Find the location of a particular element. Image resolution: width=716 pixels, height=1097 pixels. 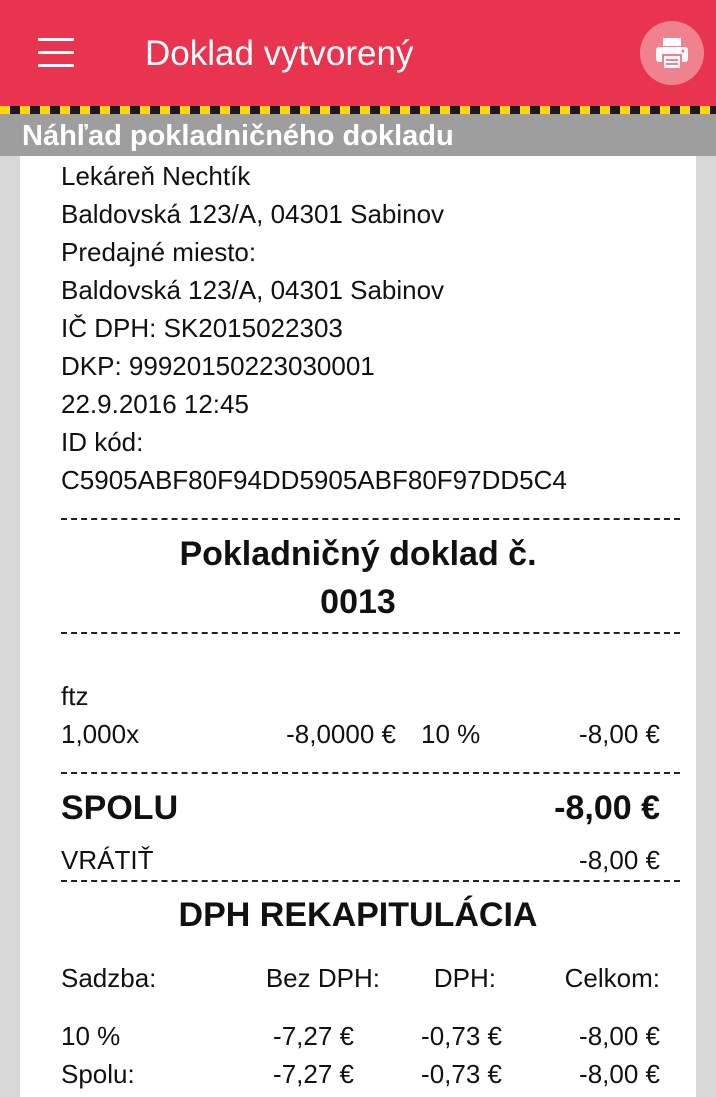

receipt-number: 0013 is located at coordinates (358, 602).